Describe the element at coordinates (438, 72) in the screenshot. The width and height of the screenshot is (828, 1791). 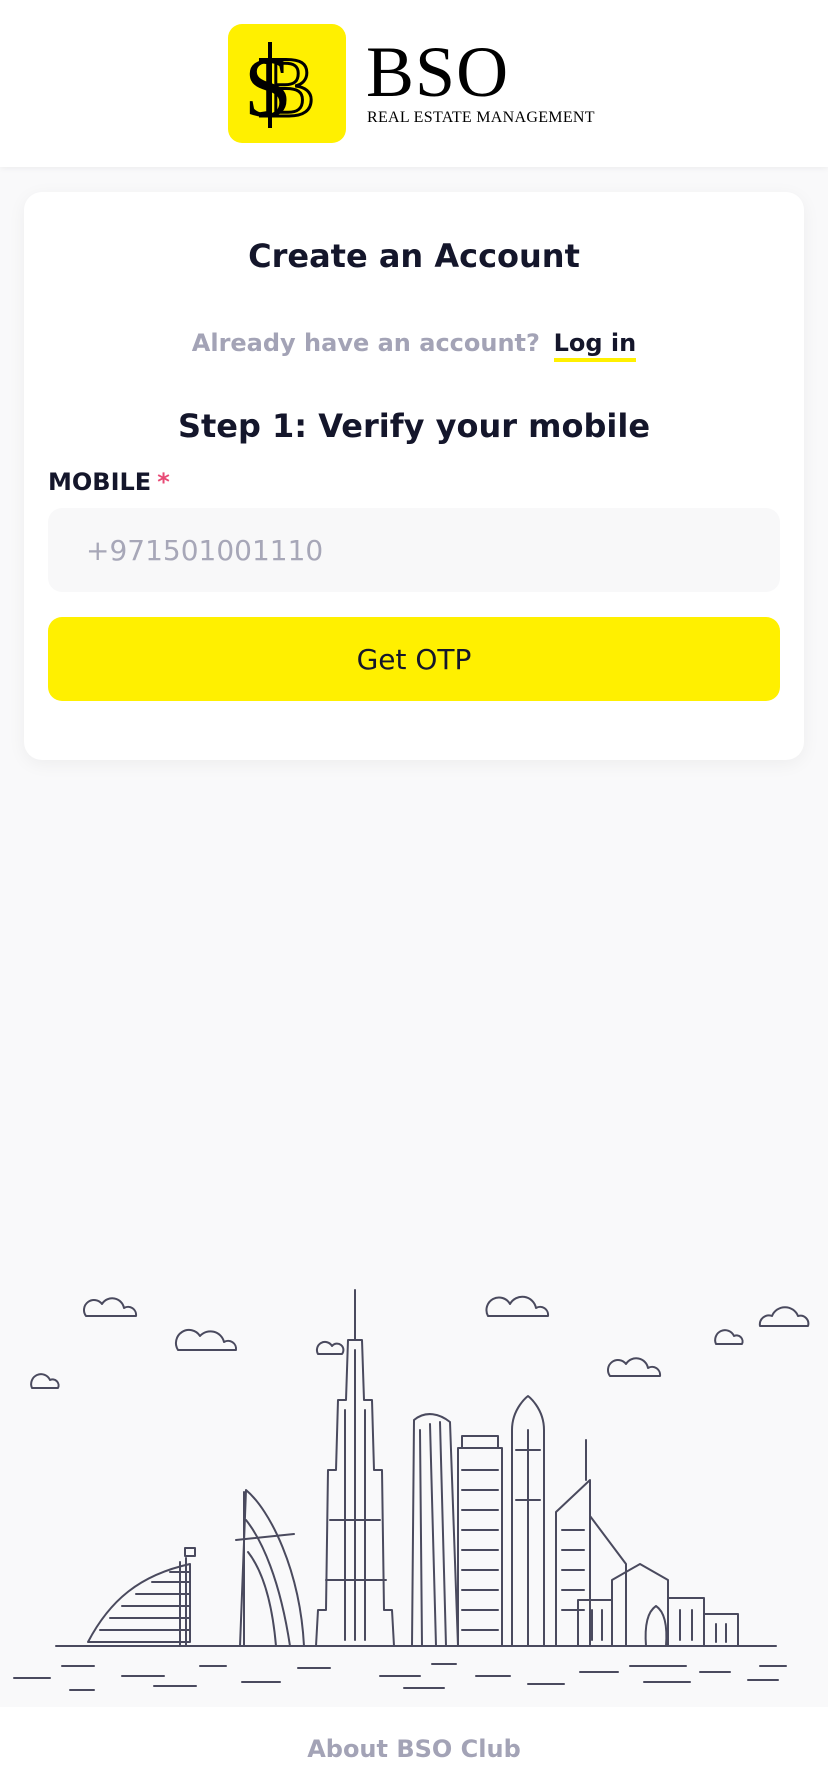
I see `brand-name: BSO` at that location.